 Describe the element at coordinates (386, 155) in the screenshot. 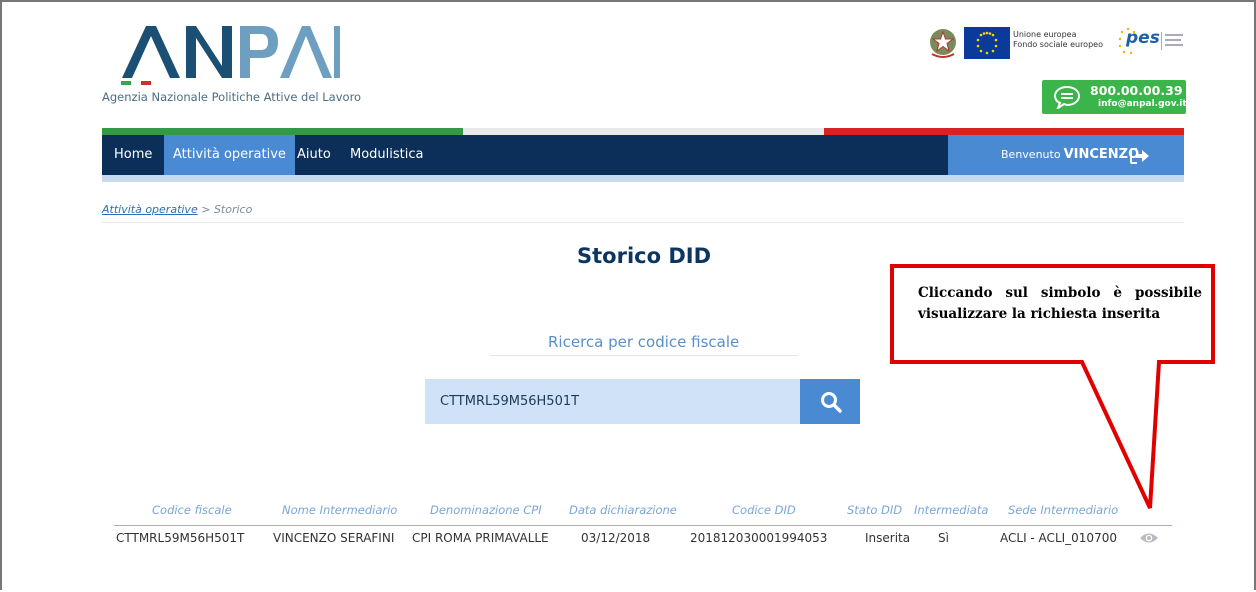

I see `nav-modulistica: Modulistica` at that location.